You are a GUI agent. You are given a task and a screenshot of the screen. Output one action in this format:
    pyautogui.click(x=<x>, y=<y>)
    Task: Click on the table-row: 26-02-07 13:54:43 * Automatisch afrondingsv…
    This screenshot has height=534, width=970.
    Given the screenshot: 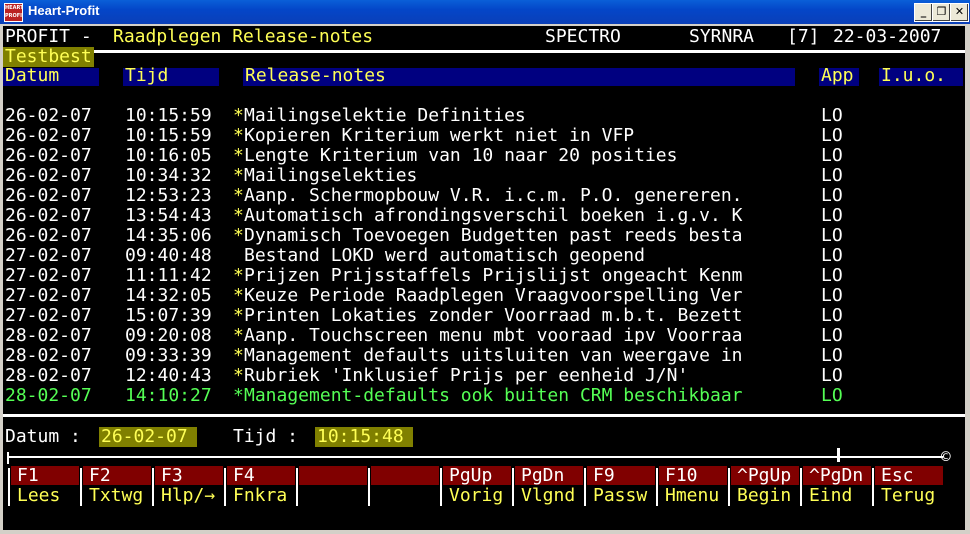 What is the action you would take?
    pyautogui.click(x=484, y=216)
    